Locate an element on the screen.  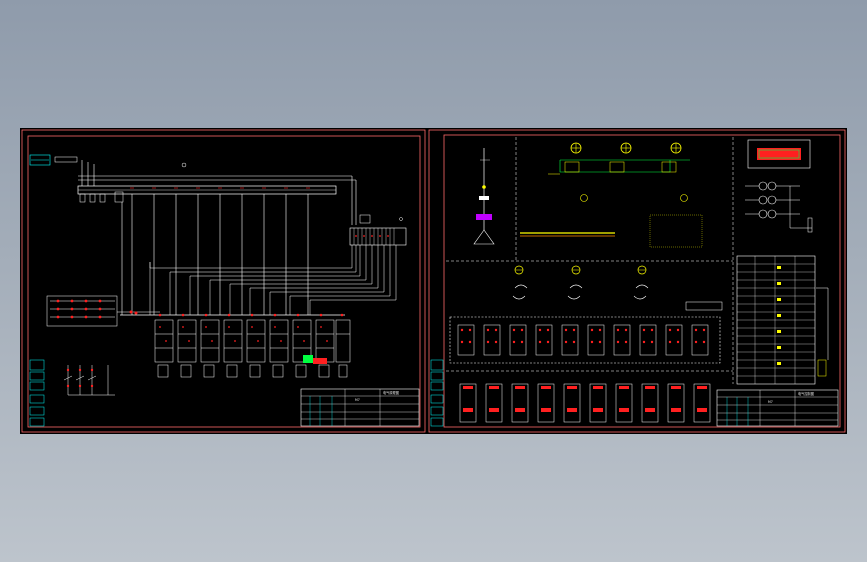
left-title-code: M7 is located at coordinates (357, 400).